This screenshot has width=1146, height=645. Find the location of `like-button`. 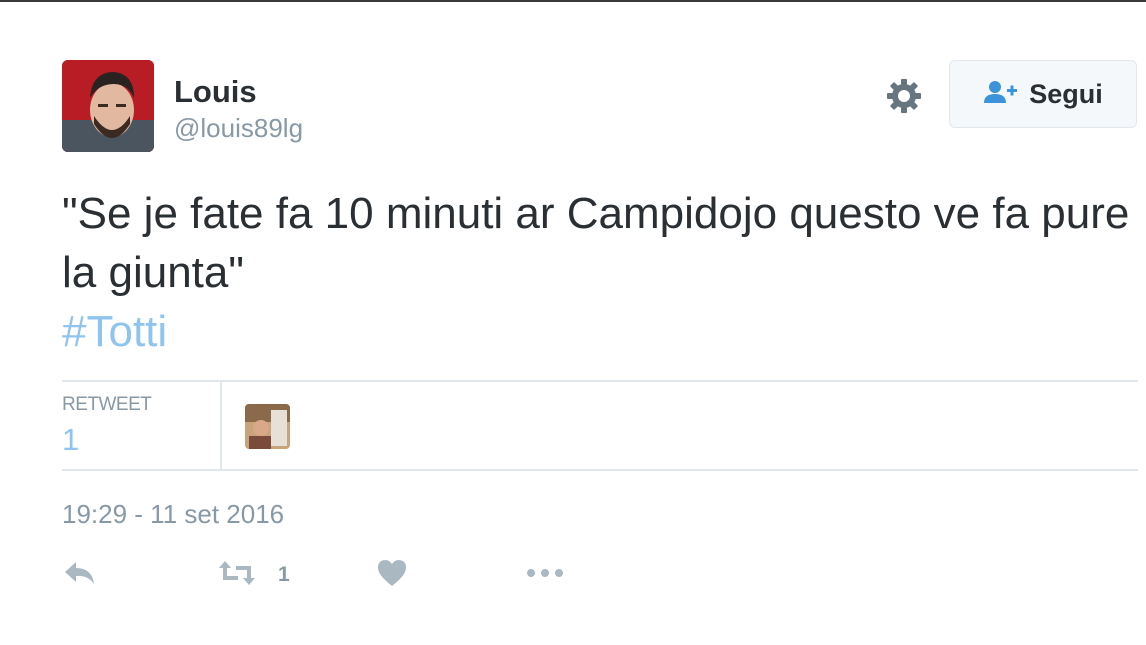

like-button is located at coordinates (392, 575).